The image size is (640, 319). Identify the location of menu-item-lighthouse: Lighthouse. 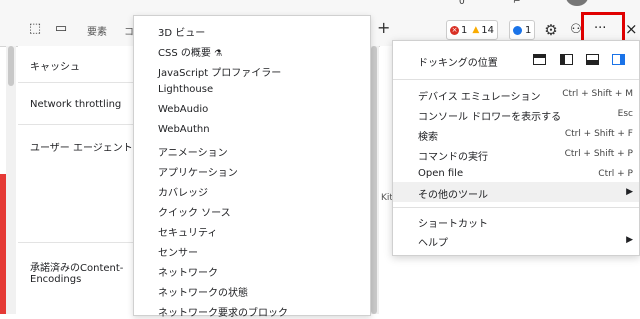
(185, 89).